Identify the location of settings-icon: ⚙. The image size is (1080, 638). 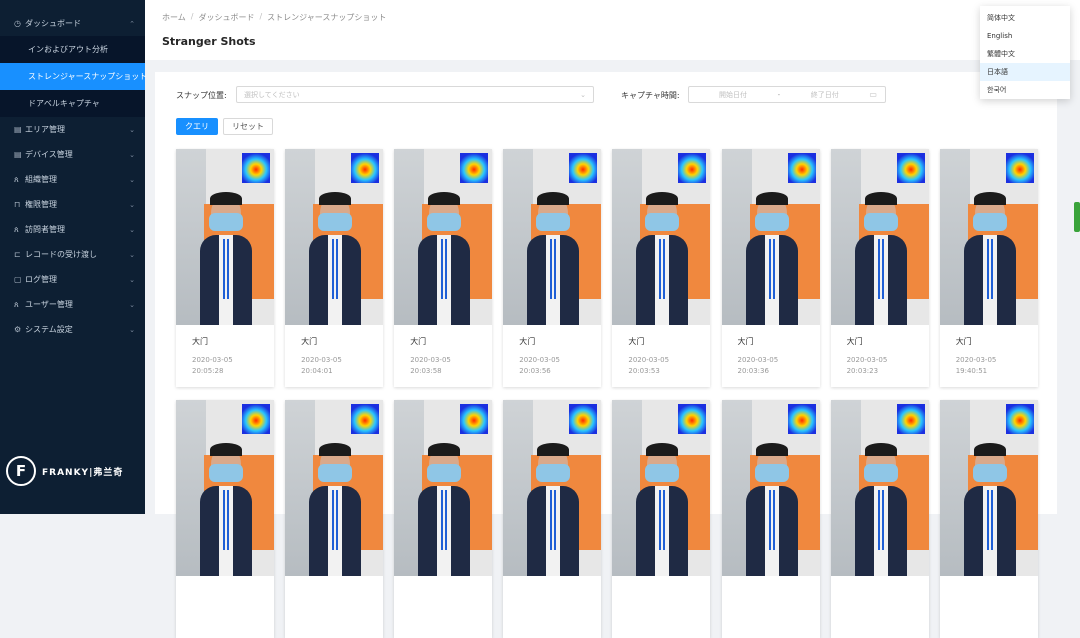
(18, 329).